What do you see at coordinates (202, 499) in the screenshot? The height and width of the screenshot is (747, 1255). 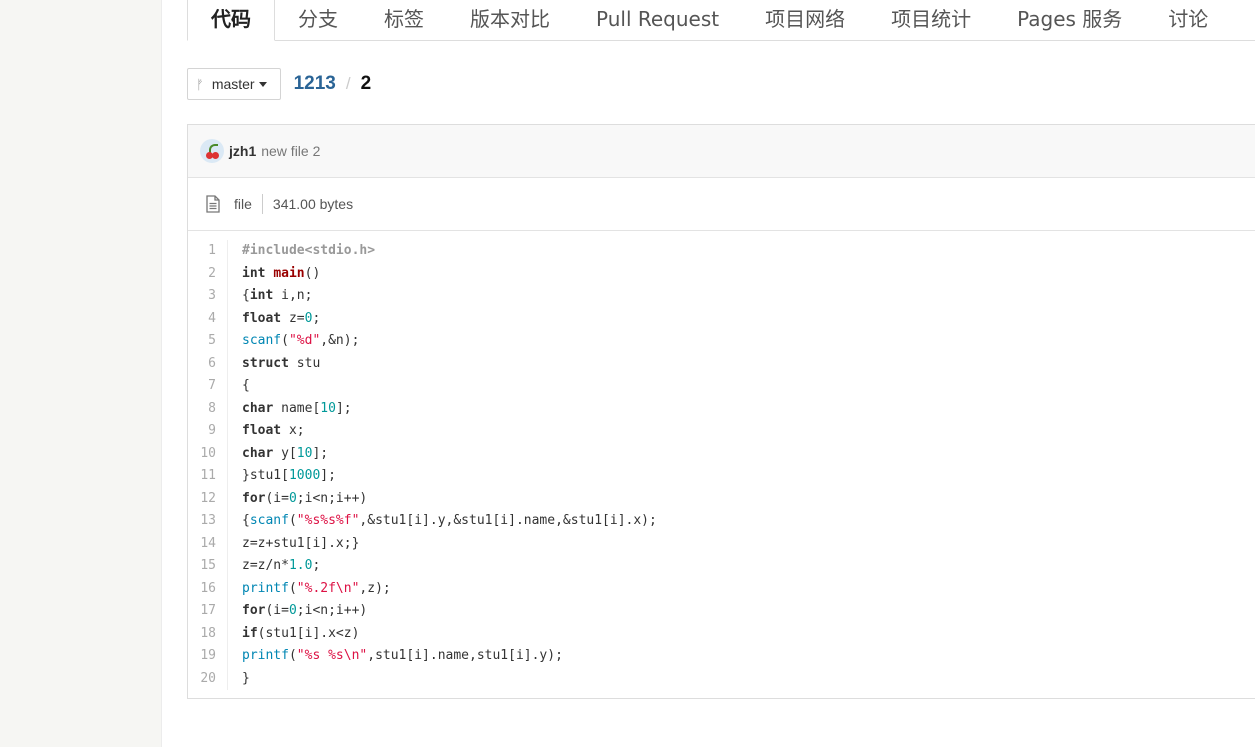 I see `line-number: 12` at bounding box center [202, 499].